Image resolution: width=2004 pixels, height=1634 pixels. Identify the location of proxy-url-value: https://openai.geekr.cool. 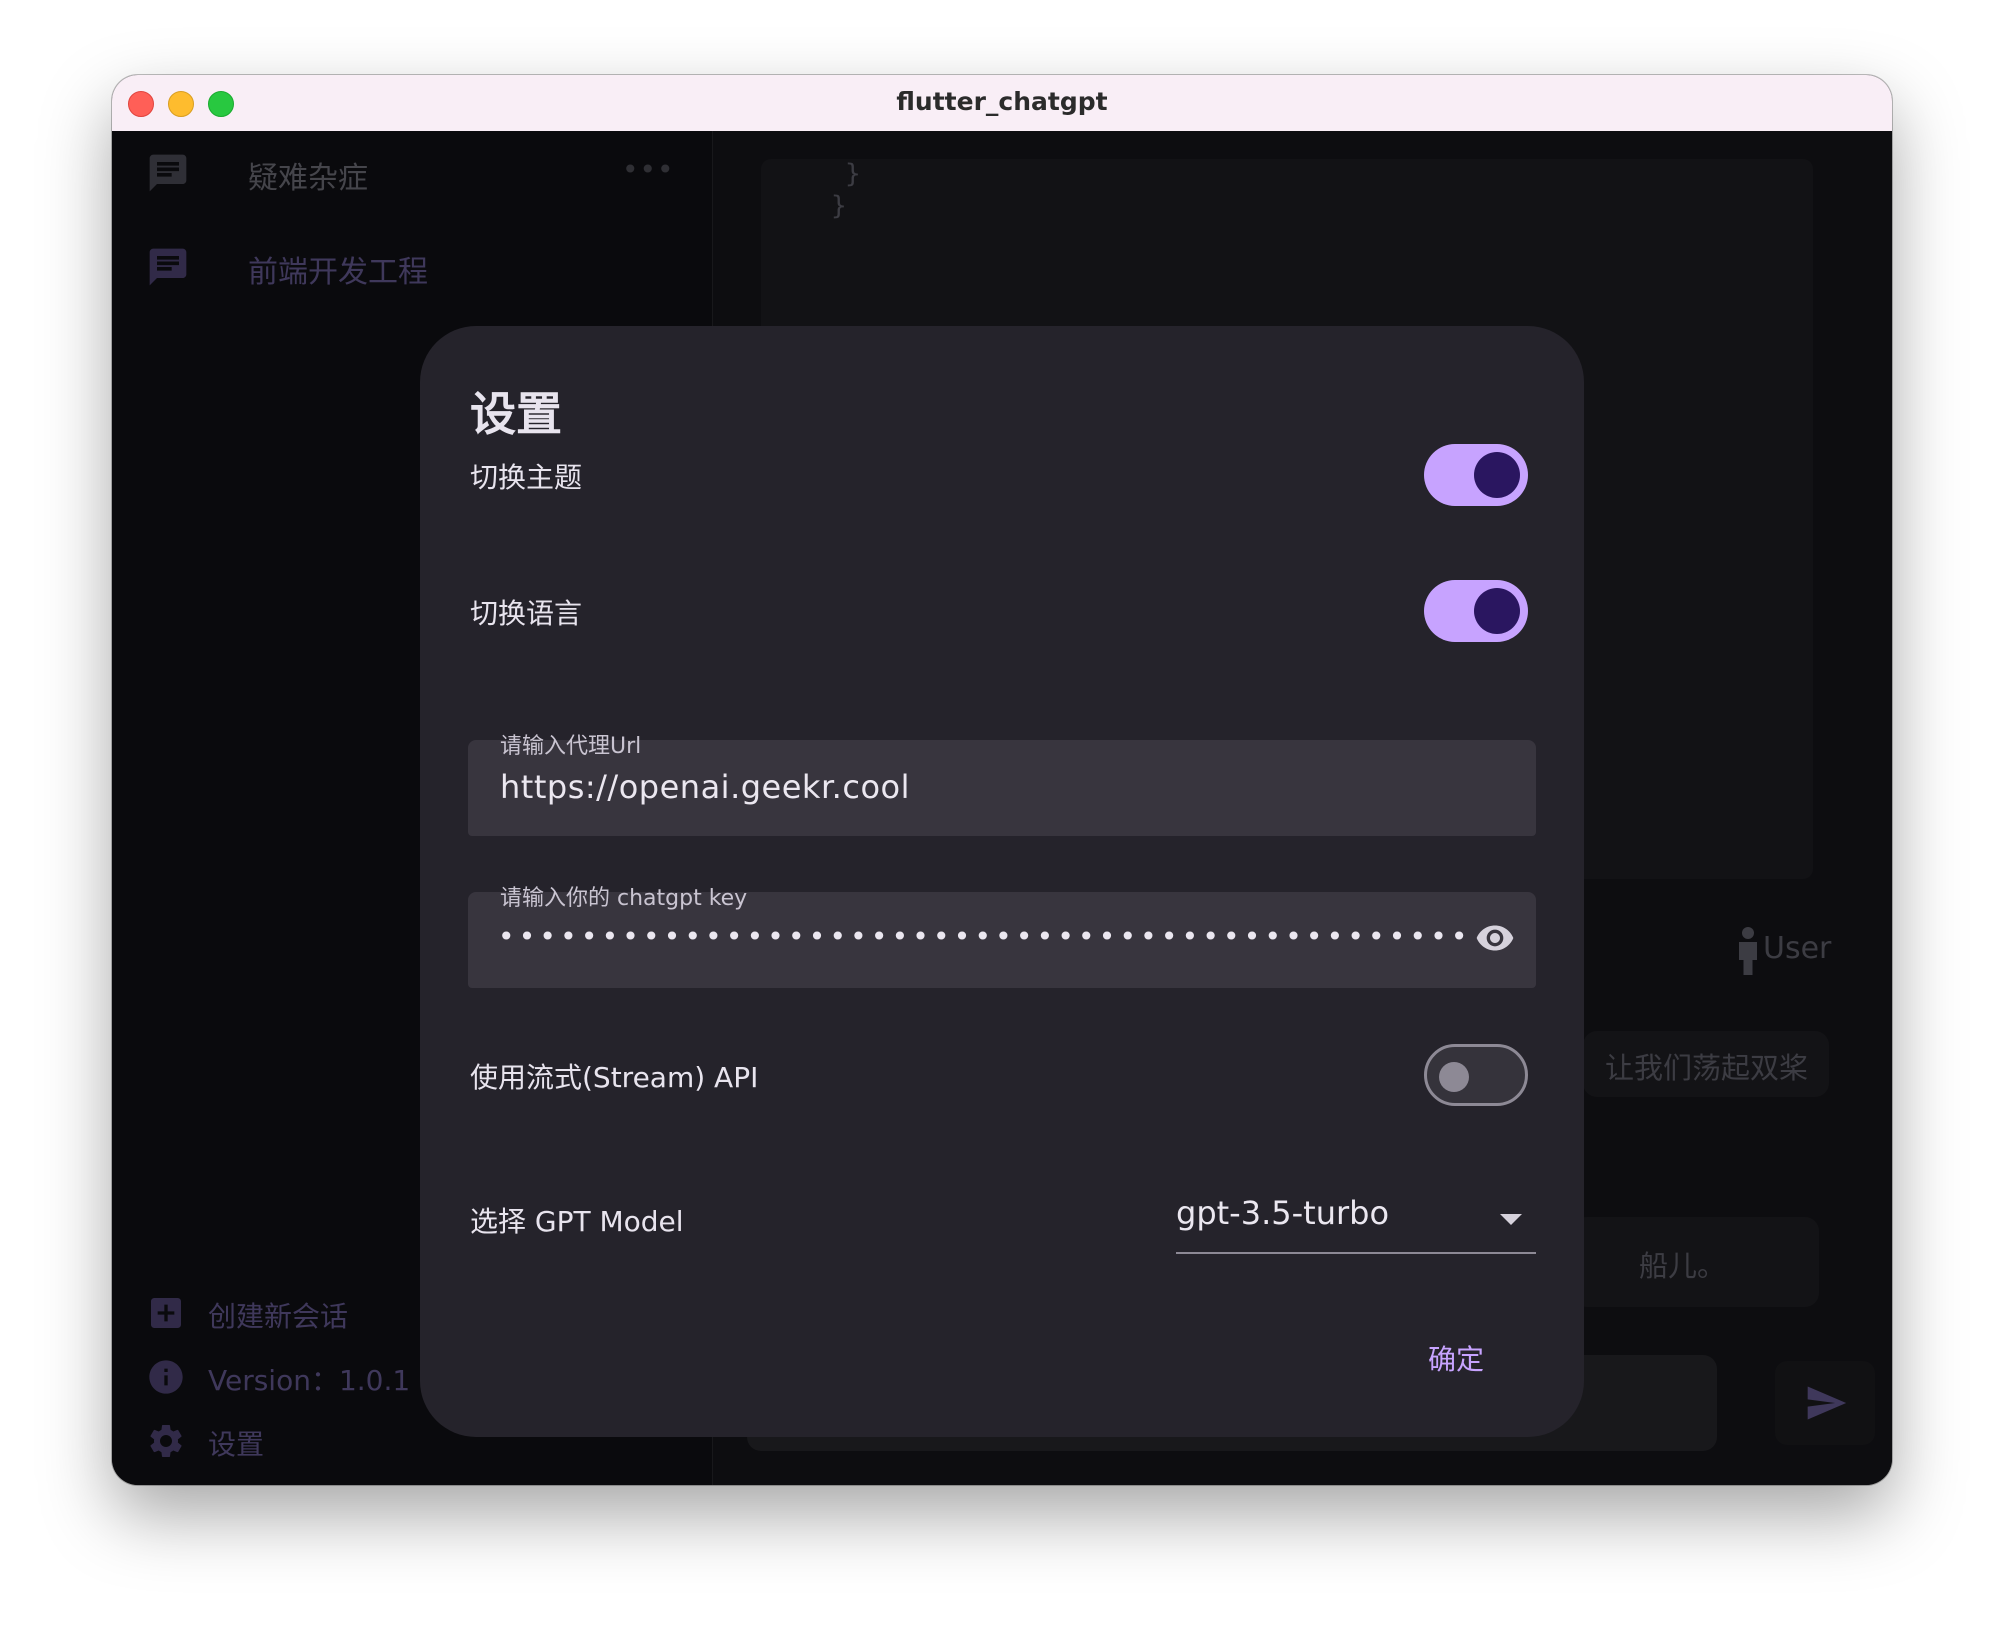
(705, 787).